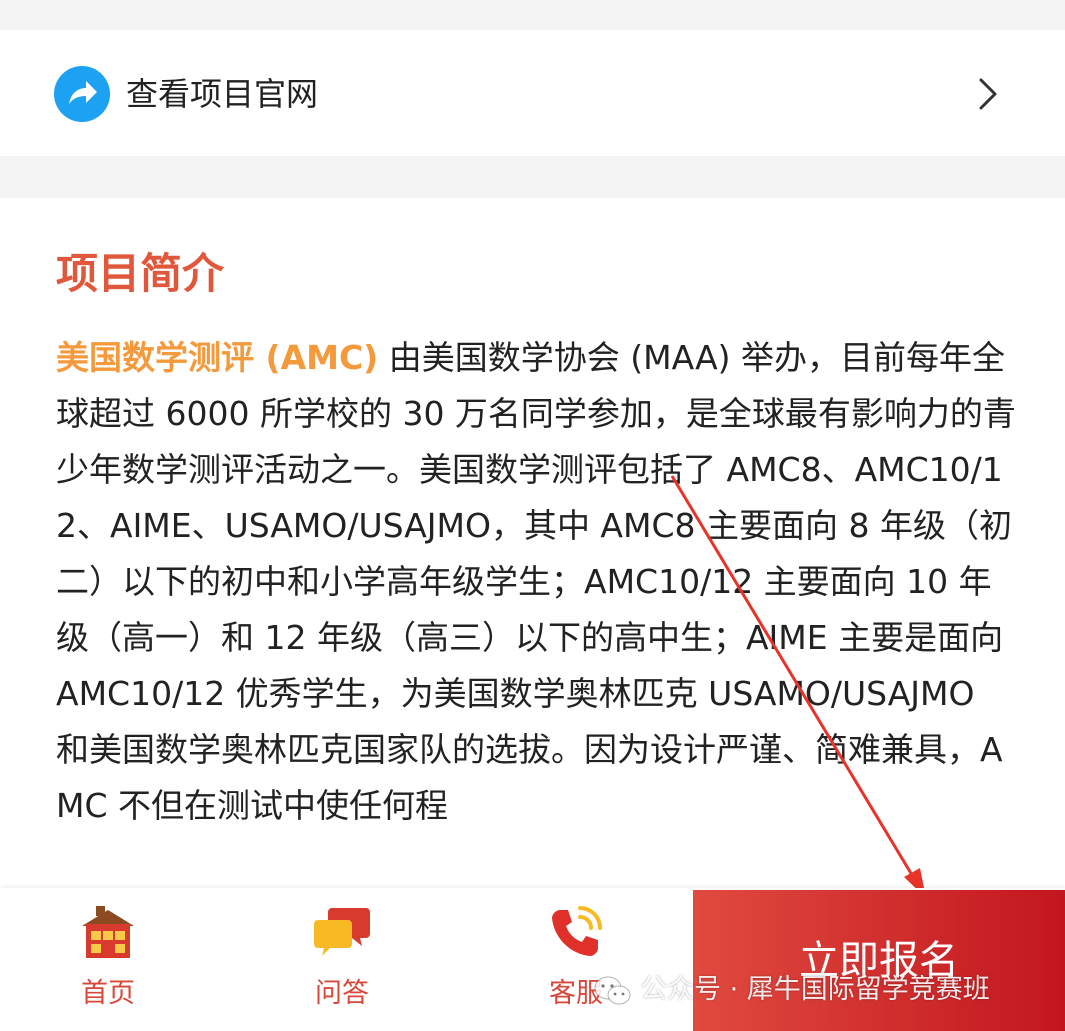  Describe the element at coordinates (108, 959) in the screenshot. I see `nav-home: 首页` at that location.